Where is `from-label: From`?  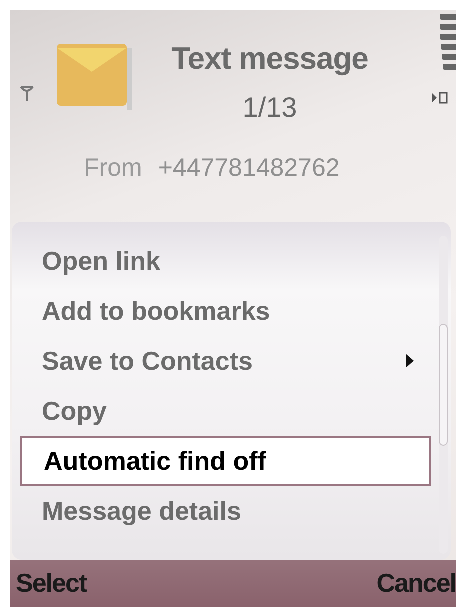
from-label: From is located at coordinates (113, 168).